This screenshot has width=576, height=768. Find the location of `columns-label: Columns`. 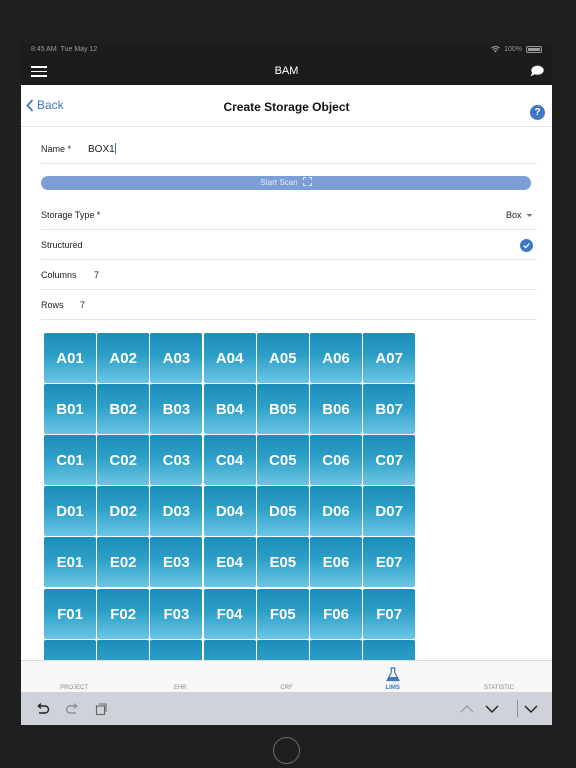

columns-label: Columns is located at coordinates (59, 275).